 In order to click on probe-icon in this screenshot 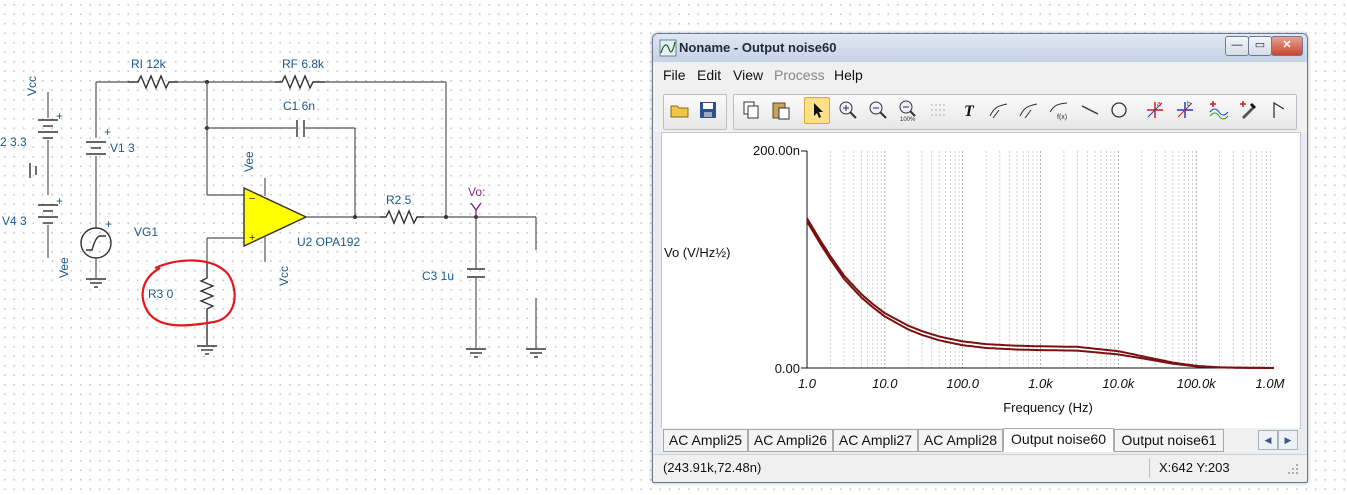, I will do `click(999, 110)`.